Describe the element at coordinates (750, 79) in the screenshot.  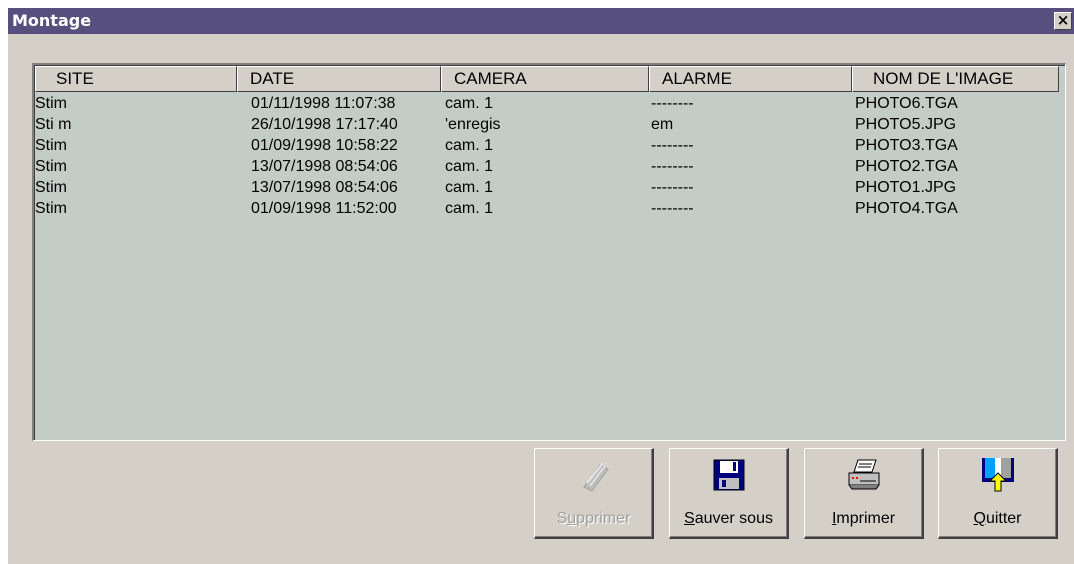
I see `column-header-alarme: ALARME` at that location.